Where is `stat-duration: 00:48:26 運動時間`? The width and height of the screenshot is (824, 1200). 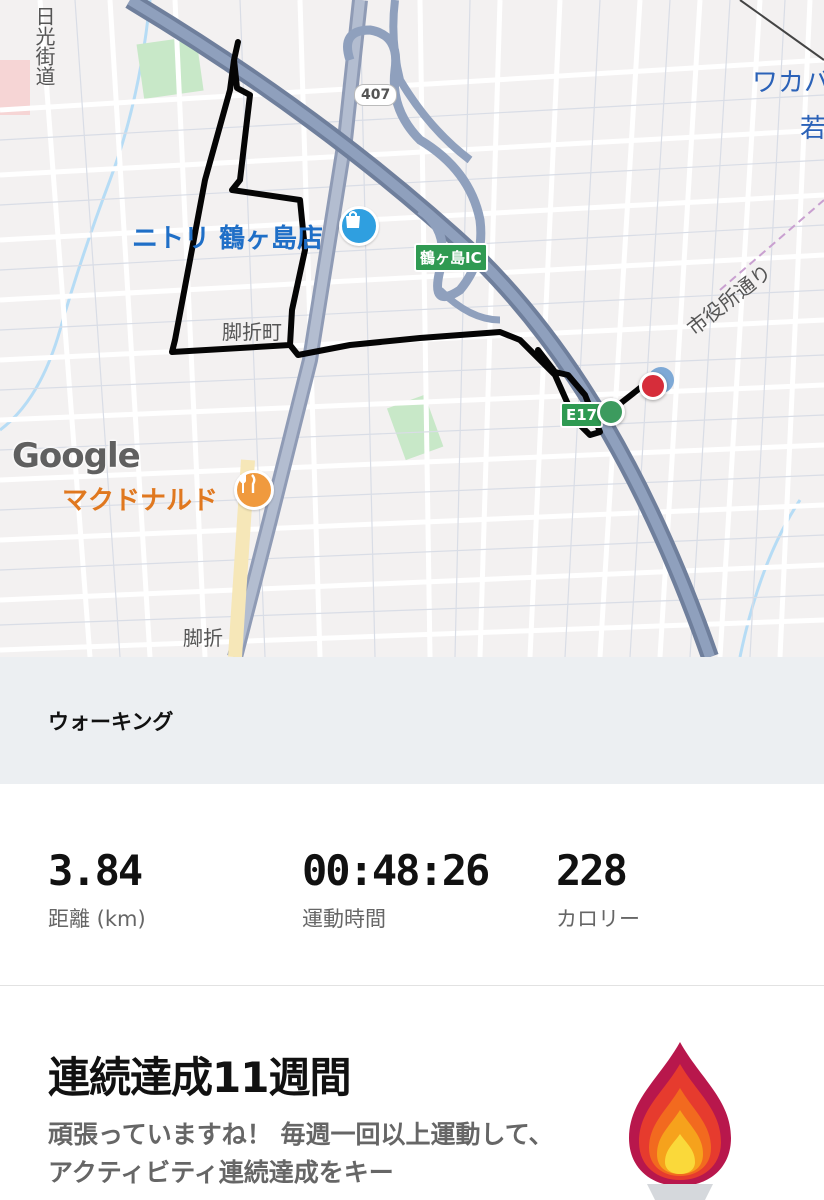 stat-duration: 00:48:26 運動時間 is located at coordinates (396, 889).